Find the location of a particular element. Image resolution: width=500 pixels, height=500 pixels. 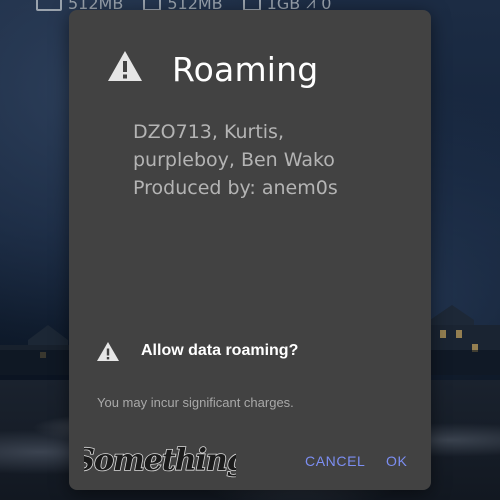

ok-button: OK is located at coordinates (396, 461).